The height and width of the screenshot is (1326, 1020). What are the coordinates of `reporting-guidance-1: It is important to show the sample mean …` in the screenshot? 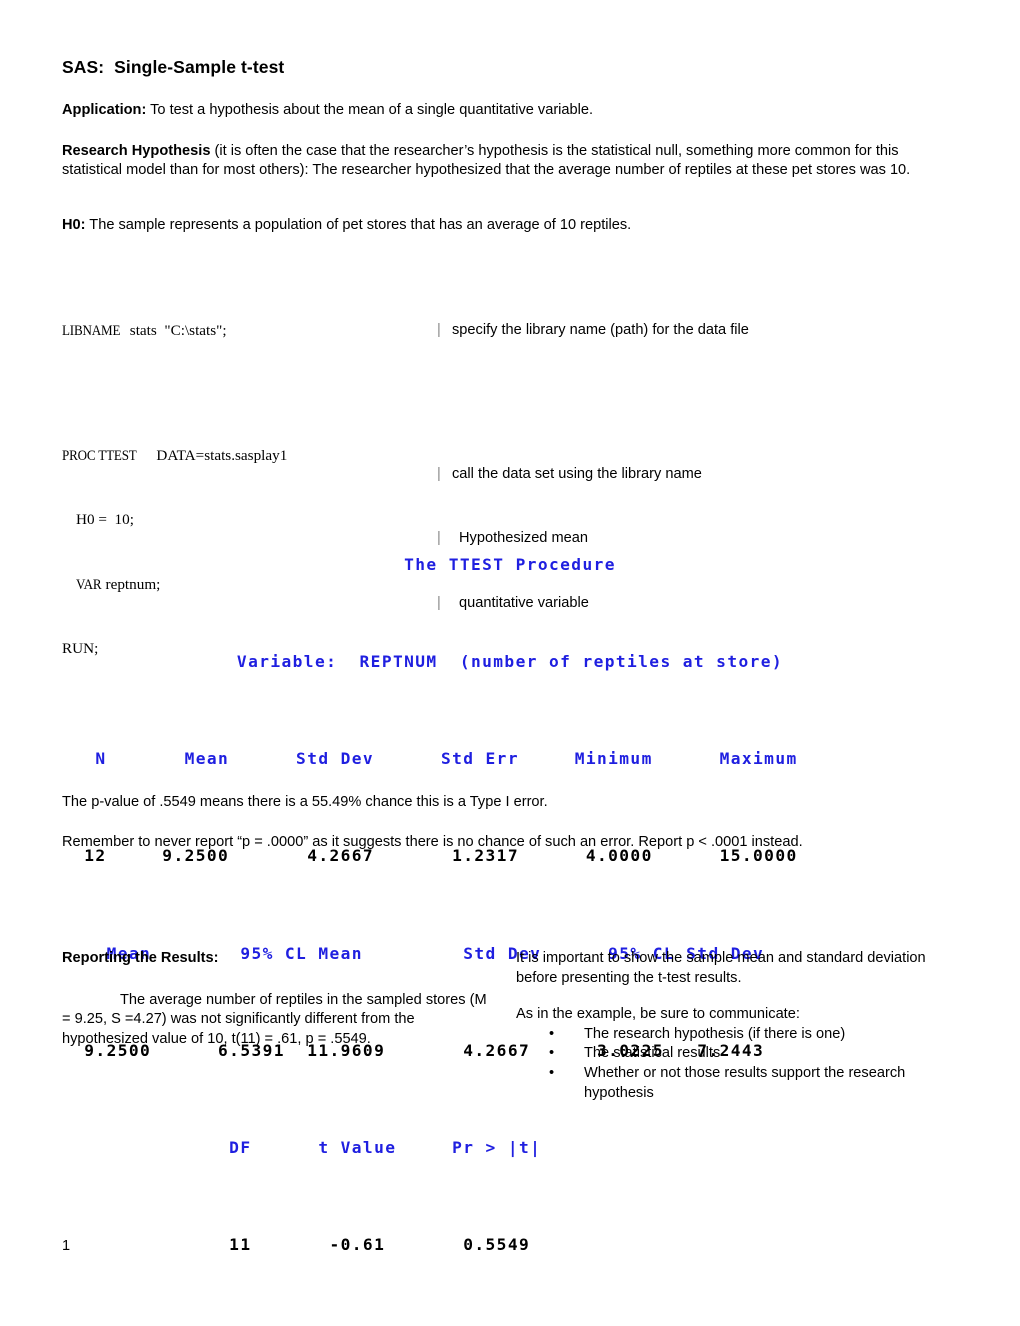 It's located at (721, 968).